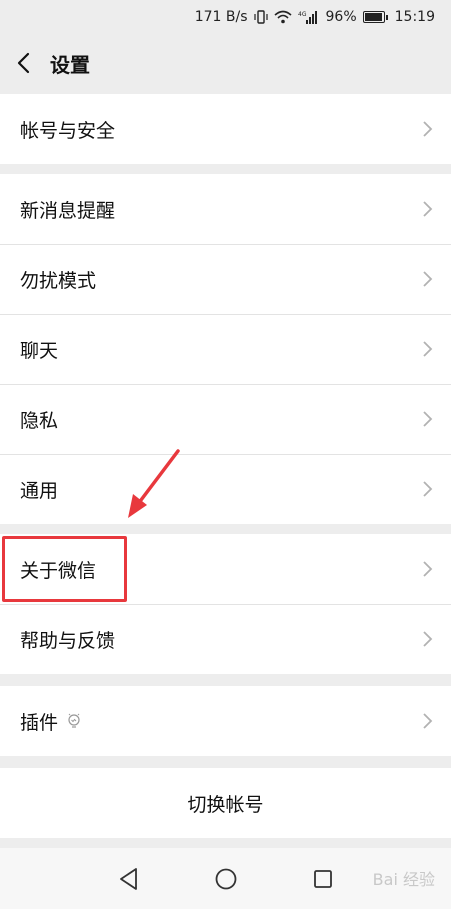  I want to click on circle-home-icon, so click(225, 878).